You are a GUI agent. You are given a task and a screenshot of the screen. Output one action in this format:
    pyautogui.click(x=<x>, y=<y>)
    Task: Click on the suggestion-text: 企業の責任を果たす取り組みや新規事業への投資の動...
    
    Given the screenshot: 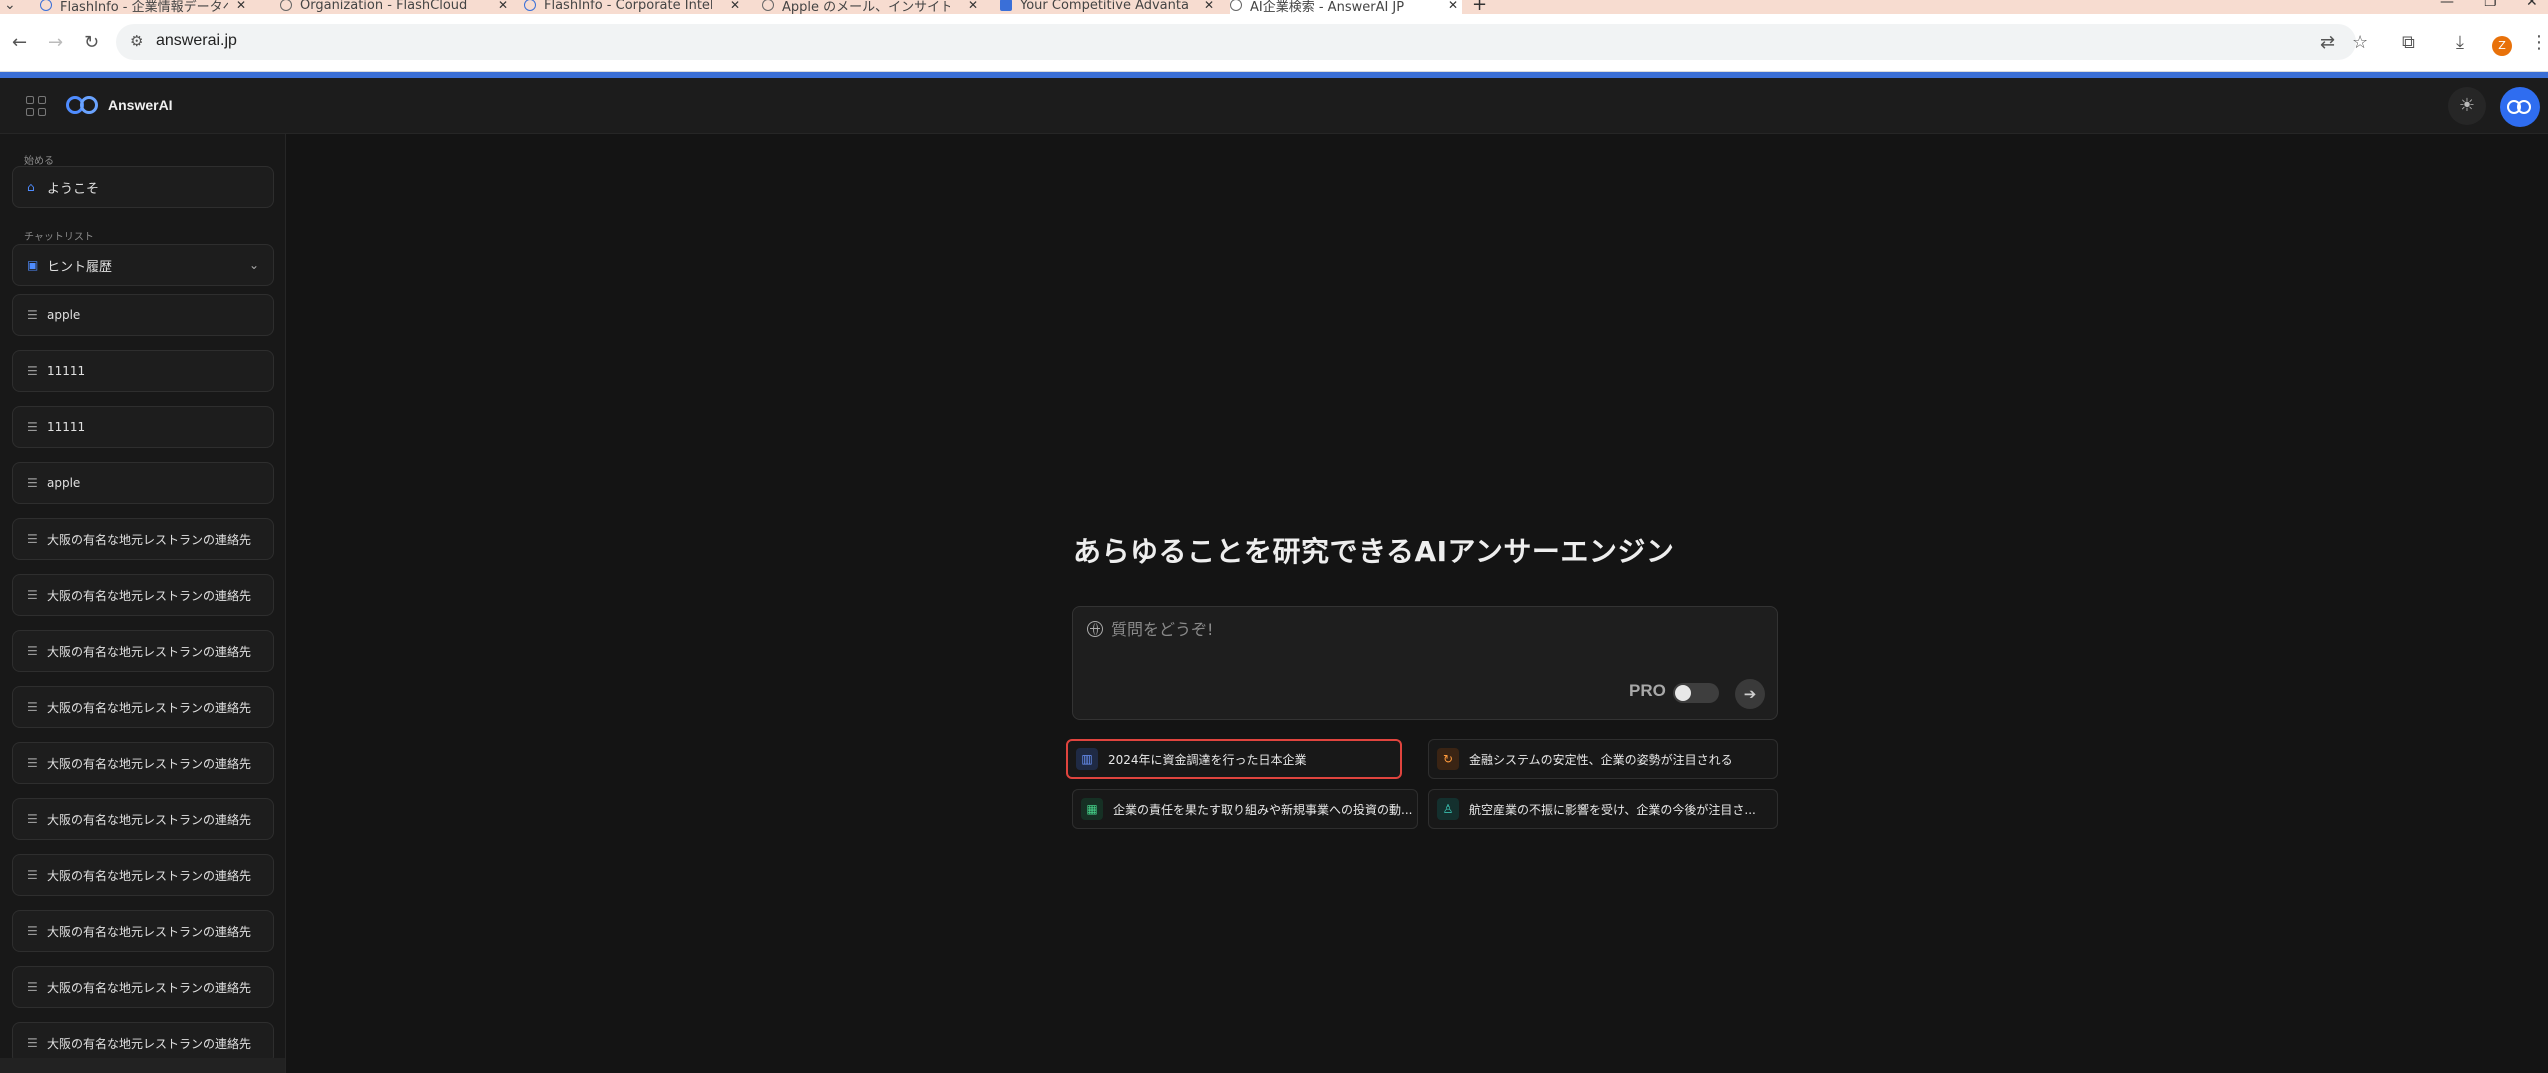 What is the action you would take?
    pyautogui.click(x=1263, y=809)
    